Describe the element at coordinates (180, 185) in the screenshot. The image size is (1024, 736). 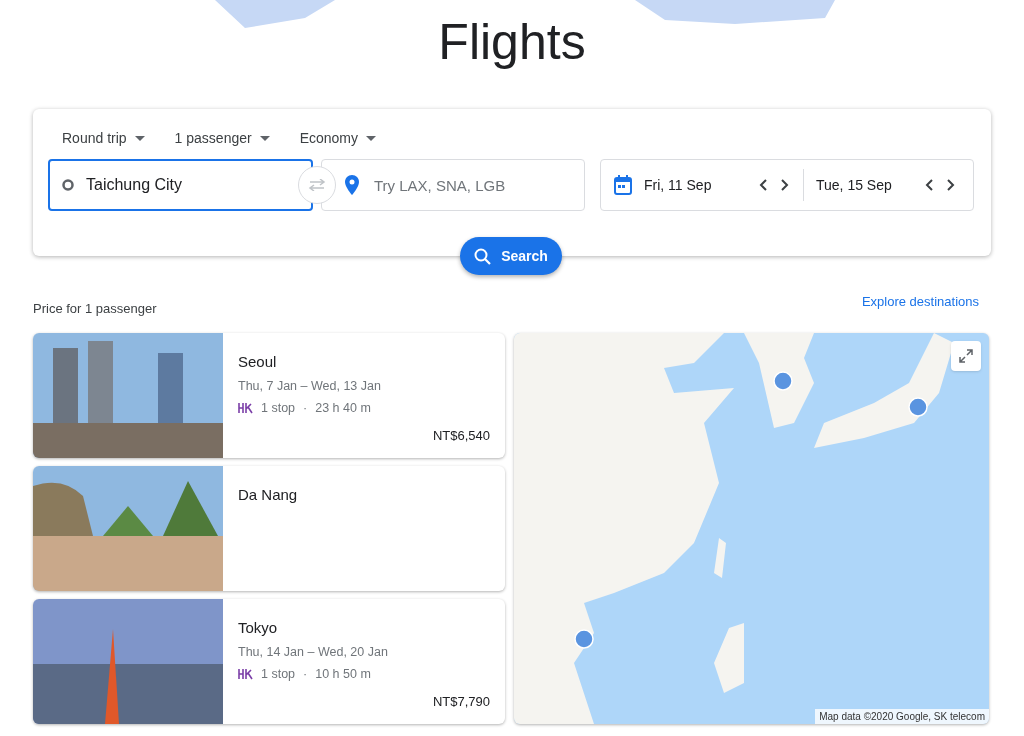
I see `origin-field: Taichung City` at that location.